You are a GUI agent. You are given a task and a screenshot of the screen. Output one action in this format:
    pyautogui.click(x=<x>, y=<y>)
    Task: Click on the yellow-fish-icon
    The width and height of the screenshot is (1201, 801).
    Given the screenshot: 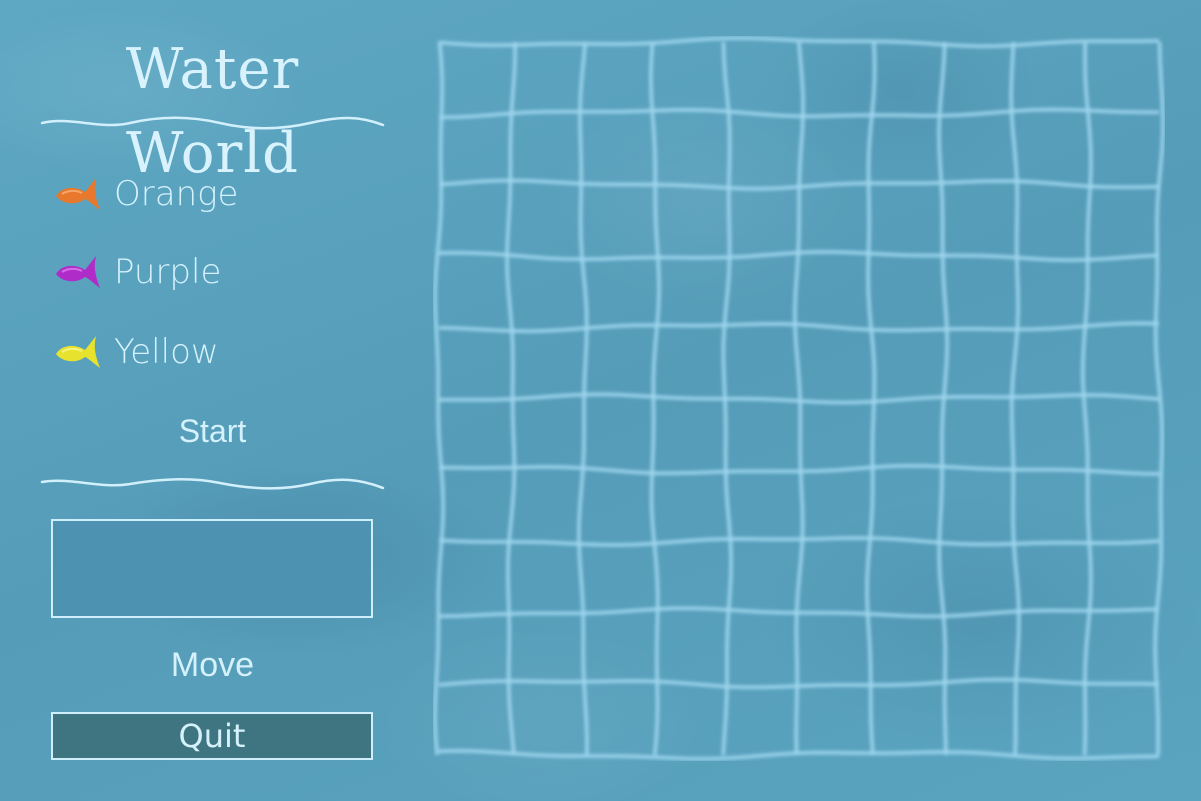 What is the action you would take?
    pyautogui.click(x=78, y=352)
    